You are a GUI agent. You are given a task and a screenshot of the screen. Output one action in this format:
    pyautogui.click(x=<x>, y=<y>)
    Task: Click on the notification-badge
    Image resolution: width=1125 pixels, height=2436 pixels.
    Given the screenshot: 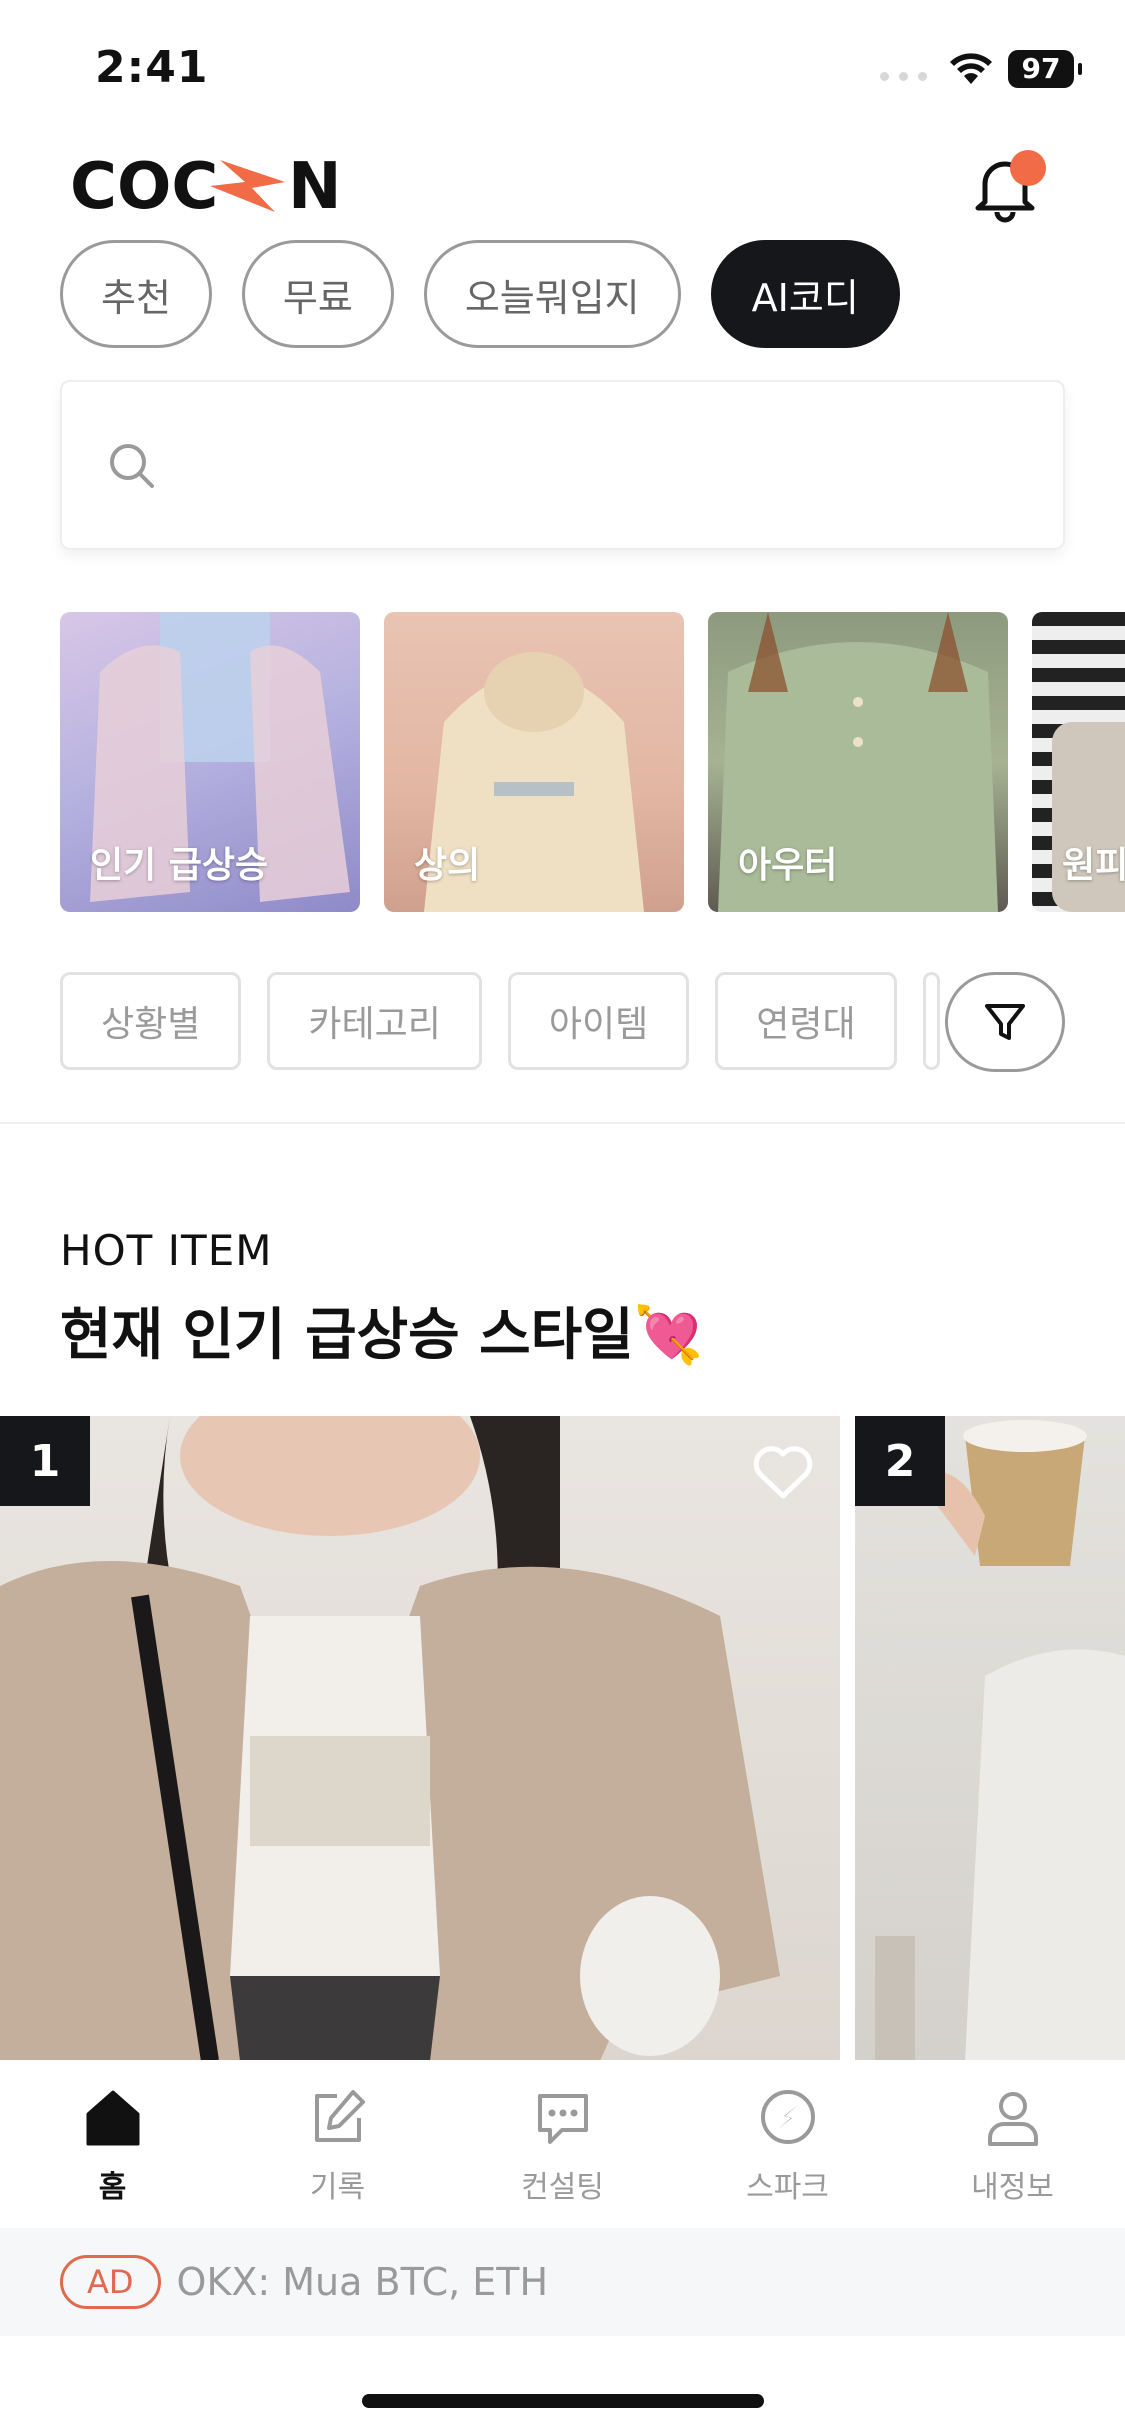 What is the action you would take?
    pyautogui.click(x=1028, y=168)
    